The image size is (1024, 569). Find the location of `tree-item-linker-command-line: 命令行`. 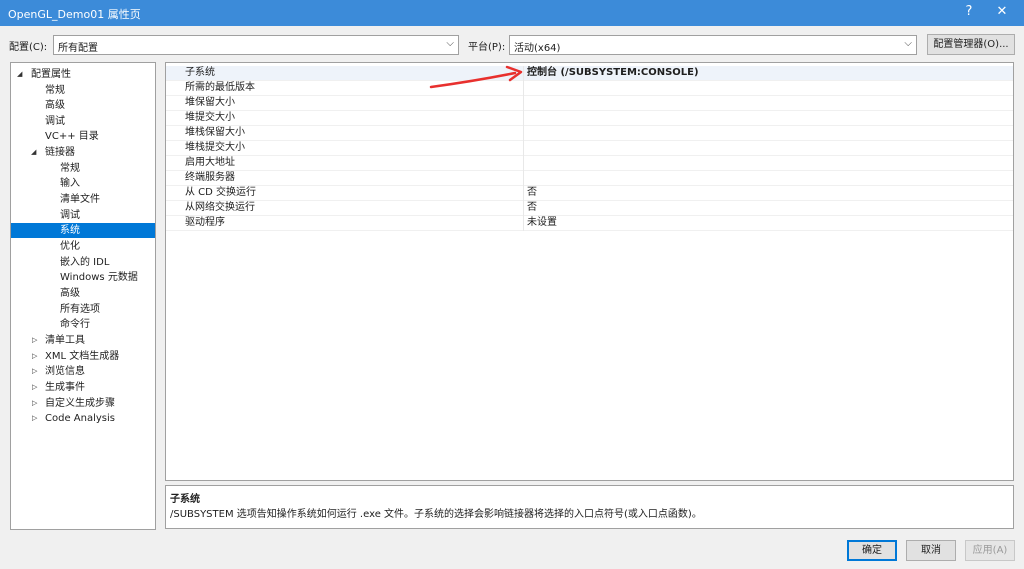

tree-item-linker-command-line: 命令行 is located at coordinates (83, 324).